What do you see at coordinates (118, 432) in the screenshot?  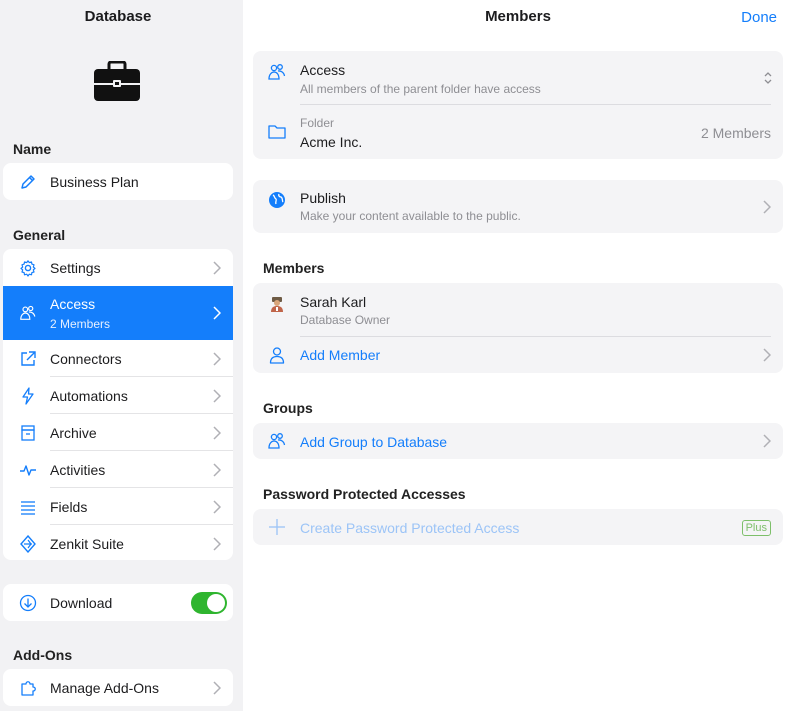 I see `sidebar-item-archive: Archive` at bounding box center [118, 432].